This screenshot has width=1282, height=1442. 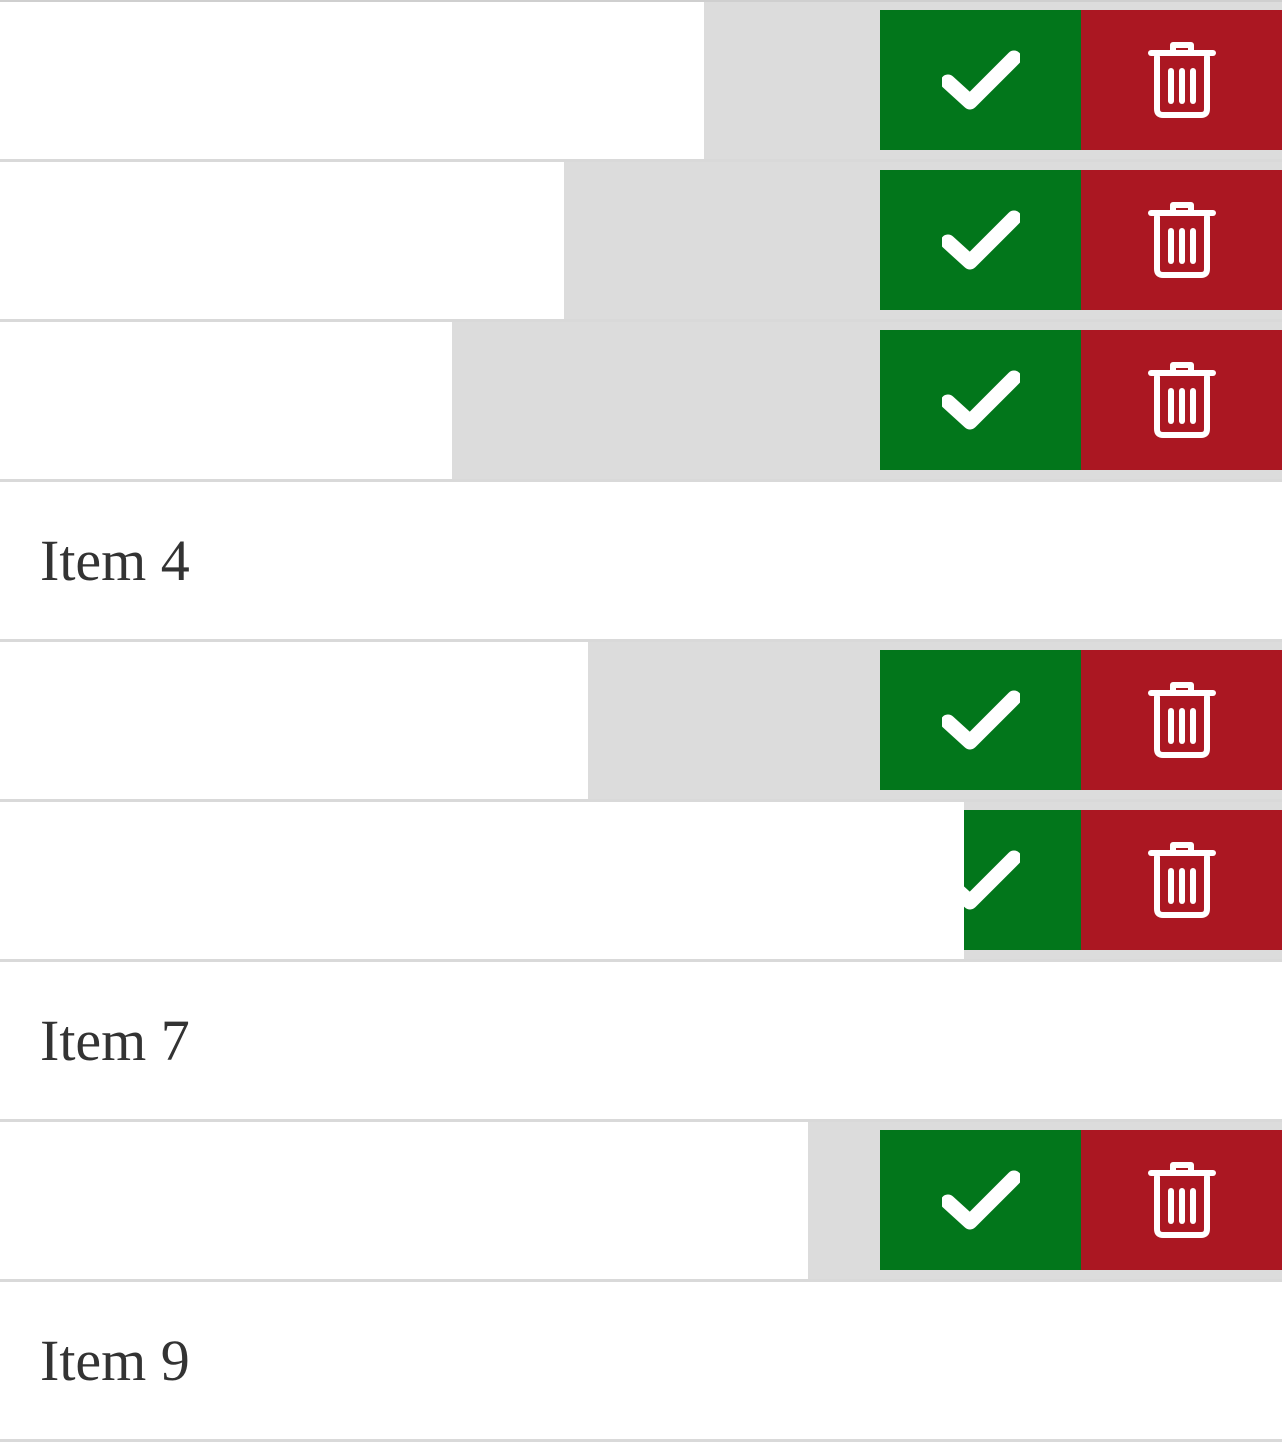 I want to click on list-item-content: Item 7, so click(x=641, y=1040).